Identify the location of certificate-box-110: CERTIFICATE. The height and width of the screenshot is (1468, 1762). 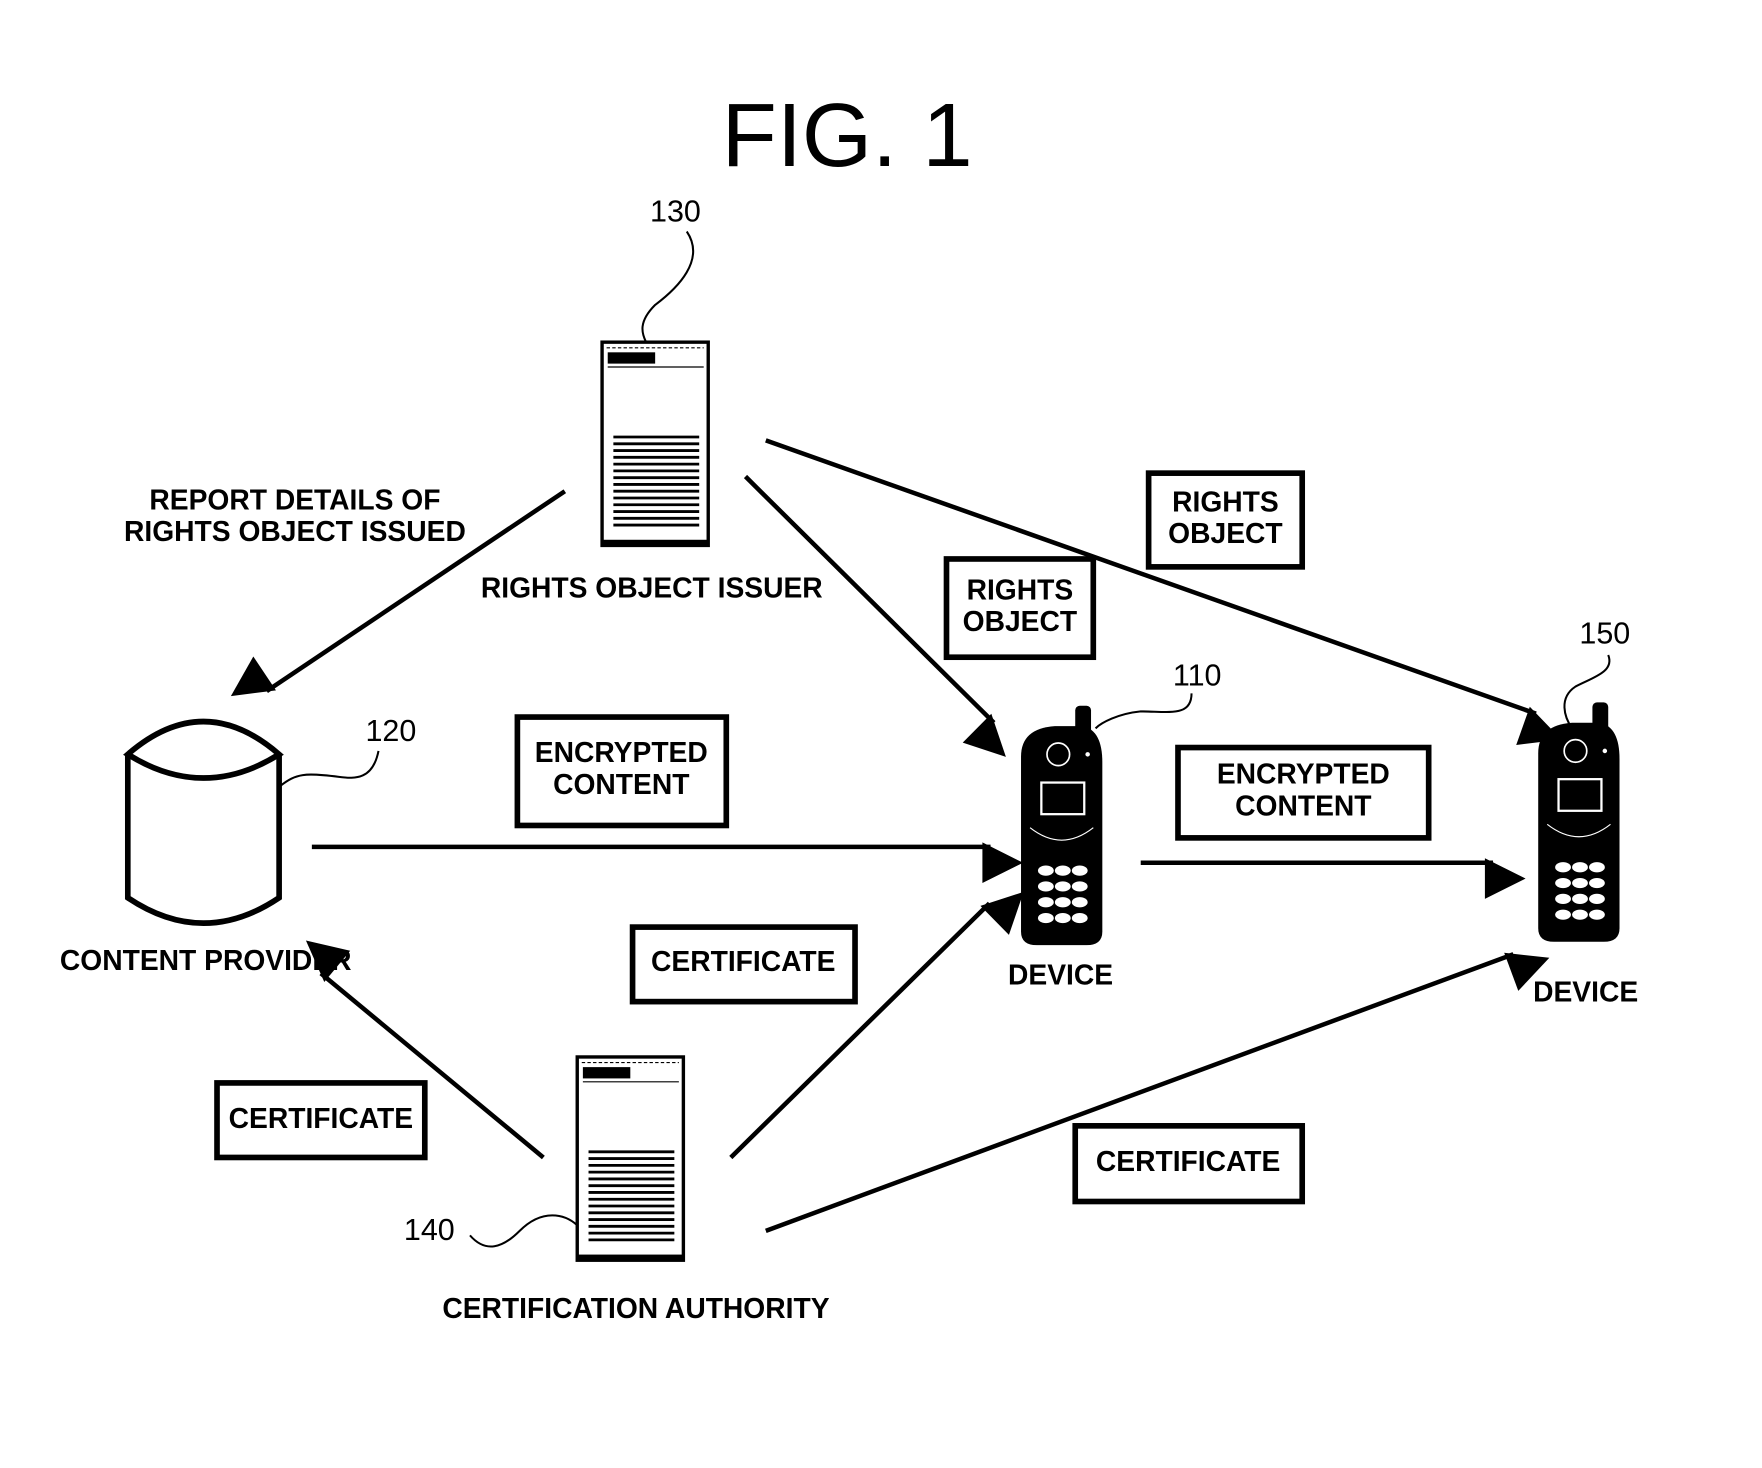
(743, 964).